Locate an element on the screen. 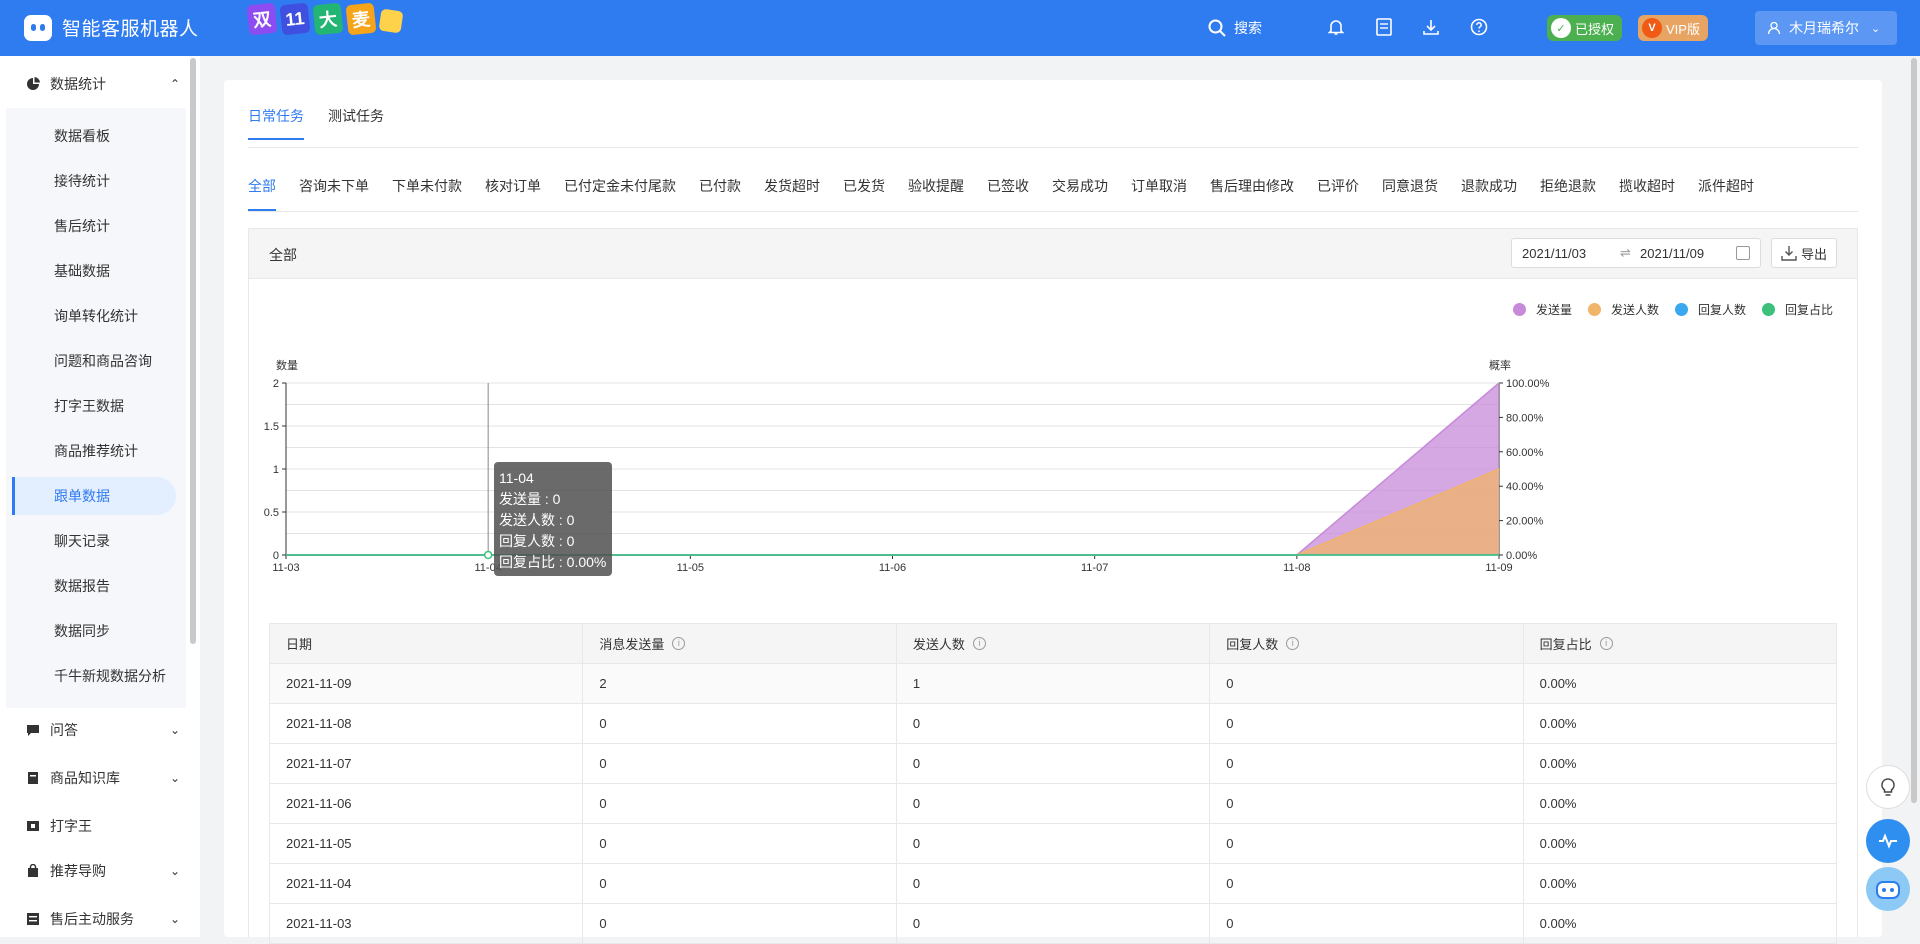 Image resolution: width=1920 pixels, height=944 pixels. date-to: 2021/11/09 is located at coordinates (1672, 253).